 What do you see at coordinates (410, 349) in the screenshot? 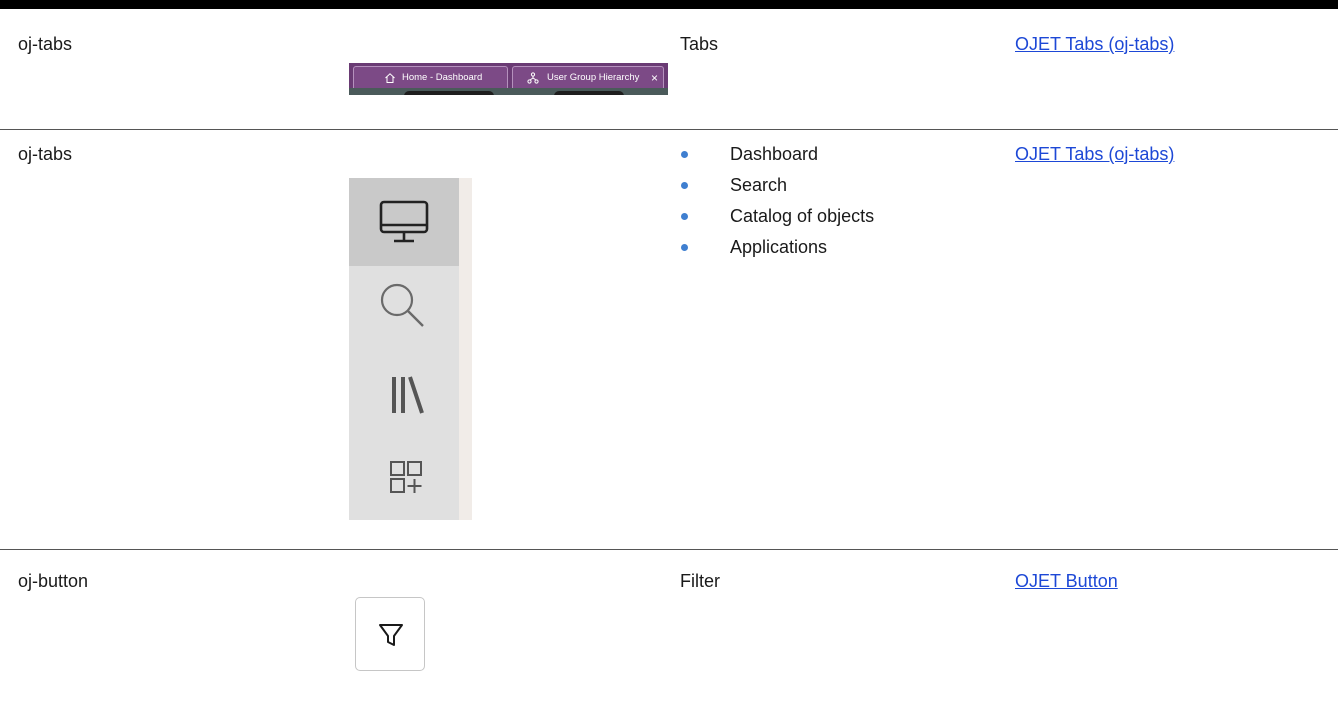
I see `vertical-tabs-screenshot` at bounding box center [410, 349].